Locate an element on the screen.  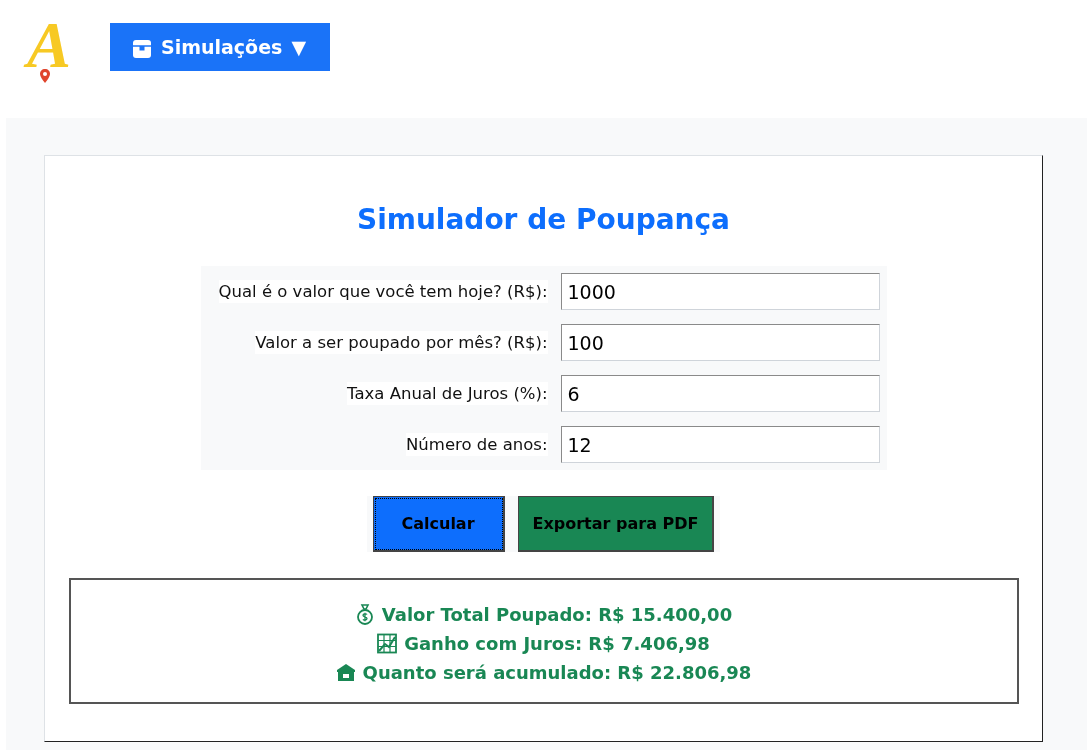
money-bag-icon is located at coordinates (364, 614).